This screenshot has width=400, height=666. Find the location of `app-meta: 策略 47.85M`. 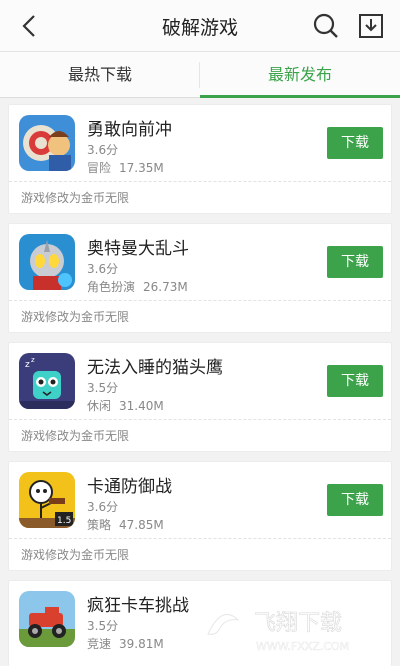

app-meta: 策略 47.85M is located at coordinates (125, 524).